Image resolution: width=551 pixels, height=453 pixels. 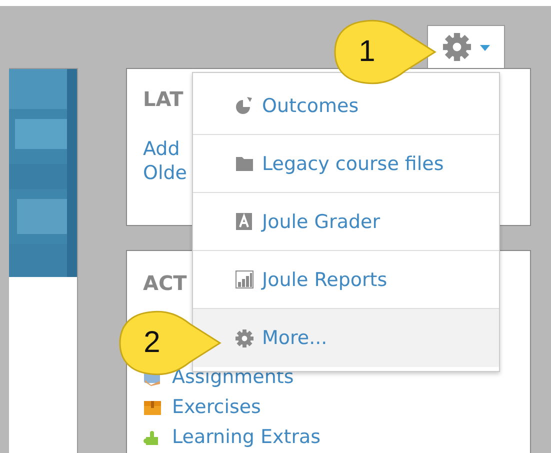 What do you see at coordinates (346, 164) in the screenshot?
I see `menu-item: Legacy course files` at bounding box center [346, 164].